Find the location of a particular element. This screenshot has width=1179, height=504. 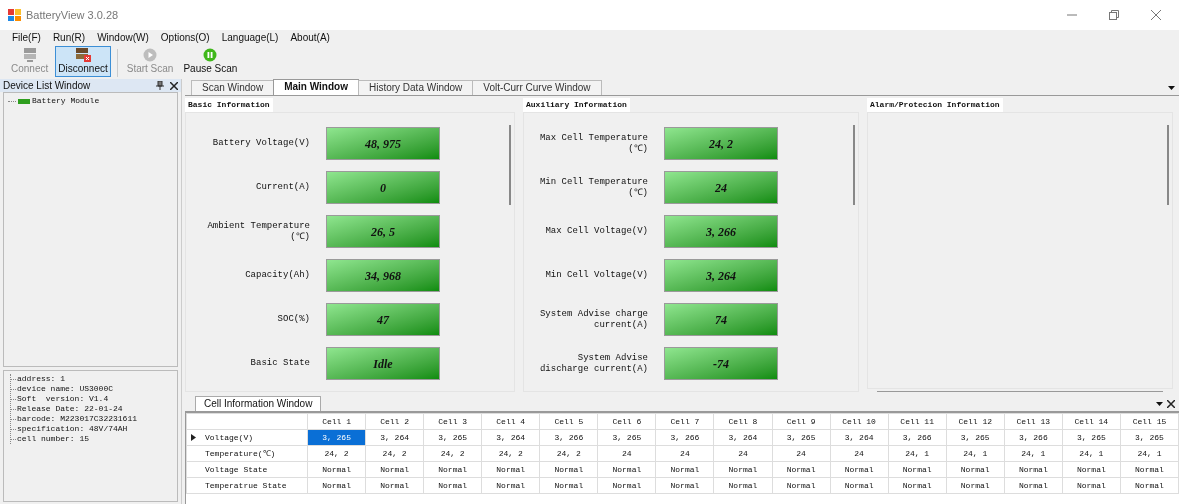

tab: Volt-Curr Curve Window is located at coordinates (537, 87).